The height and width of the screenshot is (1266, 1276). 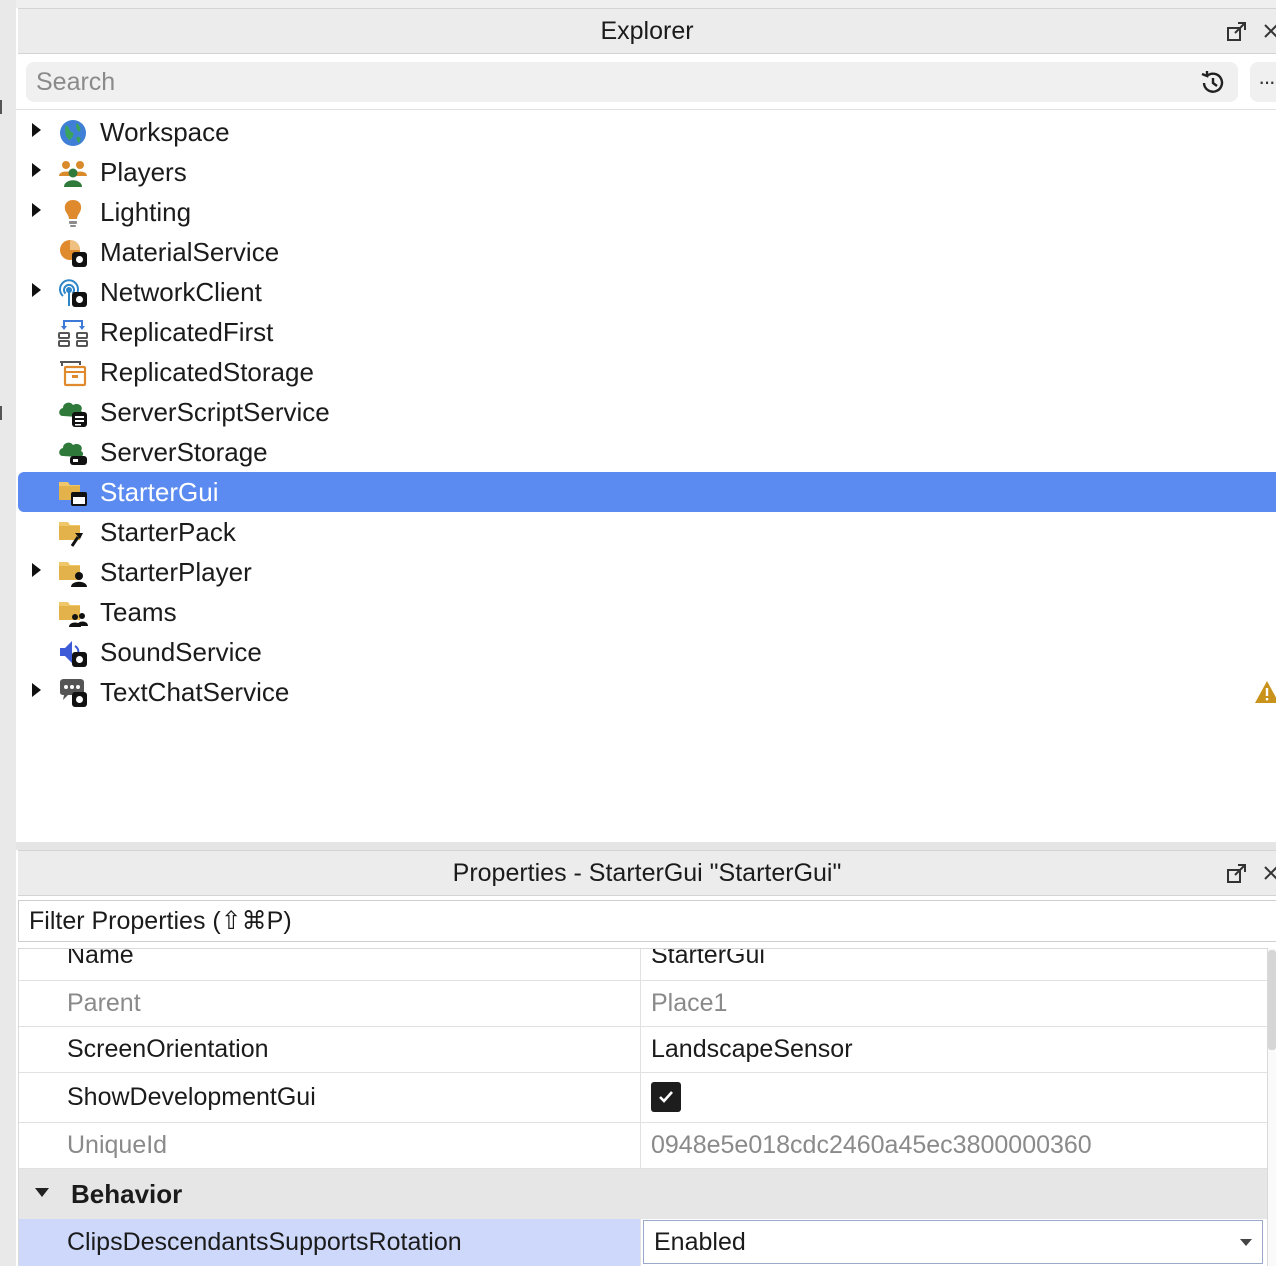 I want to click on properties-title: Properties - StarterGui "StarterGui", so click(x=647, y=873).